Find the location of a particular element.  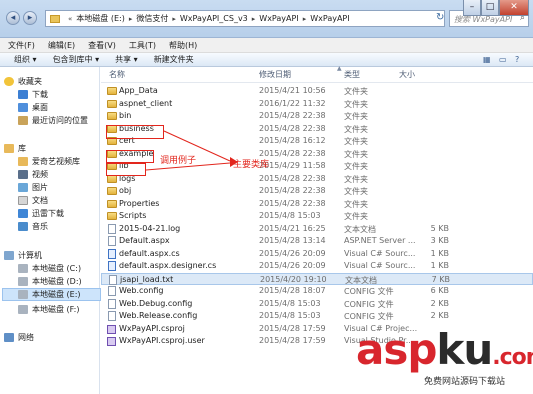

file-row: business 2015/4/28 22:38 文件夹 is located at coordinates (317, 129).